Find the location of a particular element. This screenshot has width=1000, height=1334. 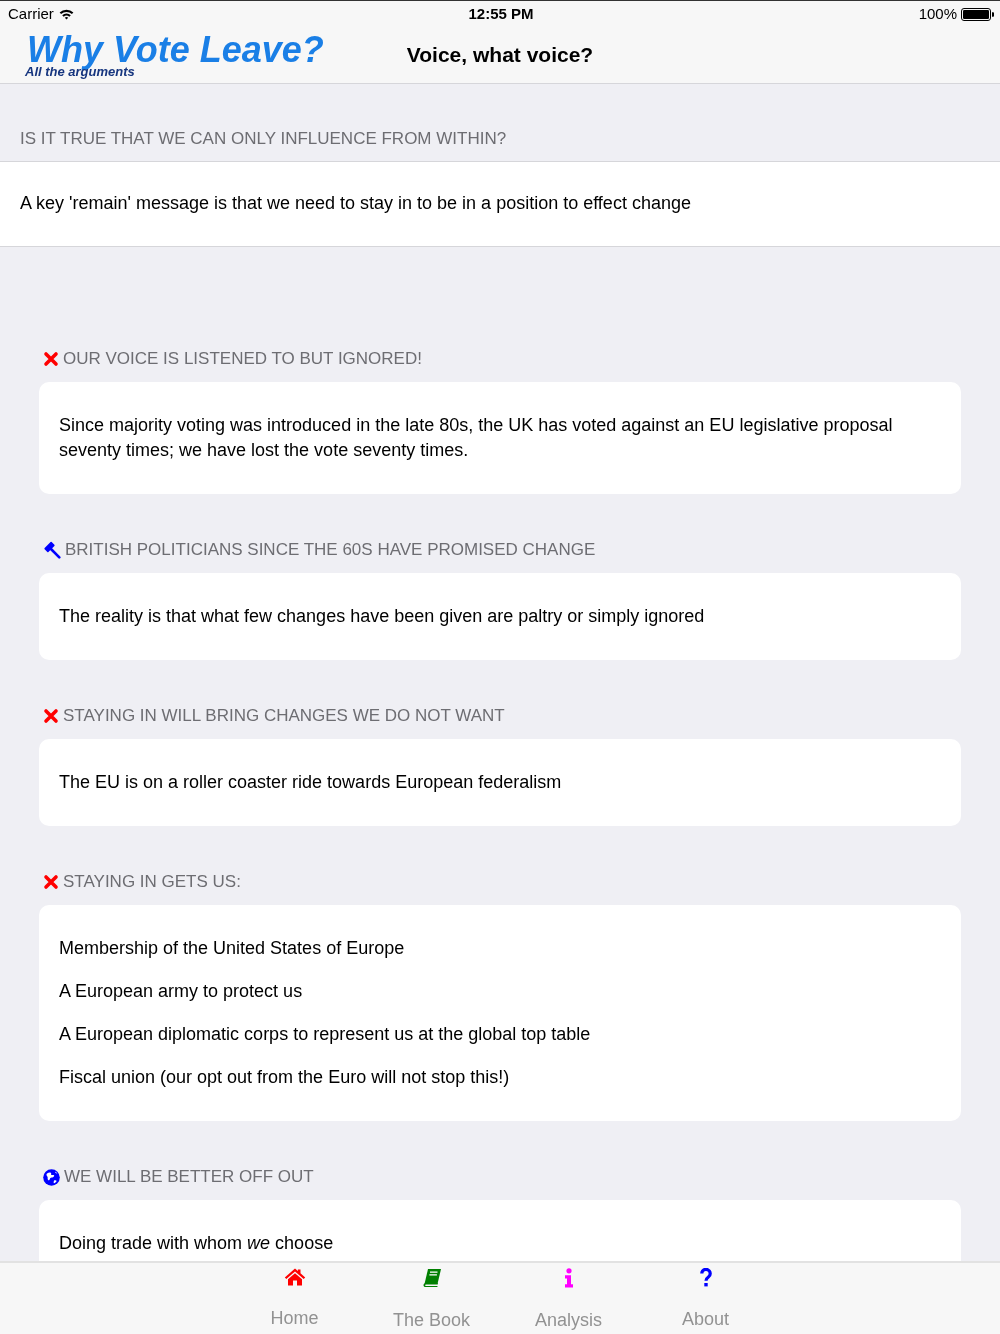

section-heading: OUR VOICE IS LISTENED TO BUT IGNORED! is located at coordinates (242, 359).